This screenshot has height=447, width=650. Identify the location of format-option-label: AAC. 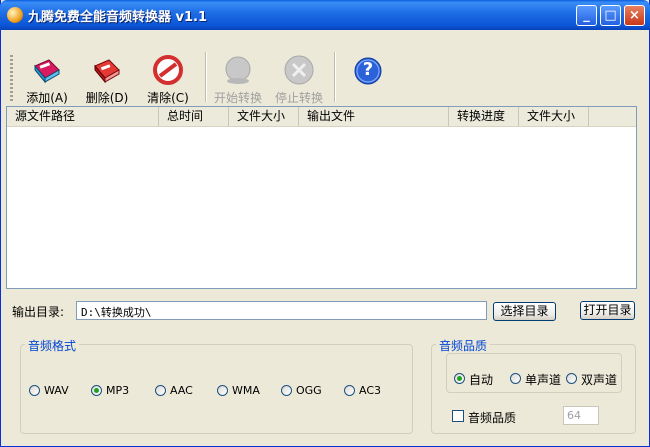
(181, 390).